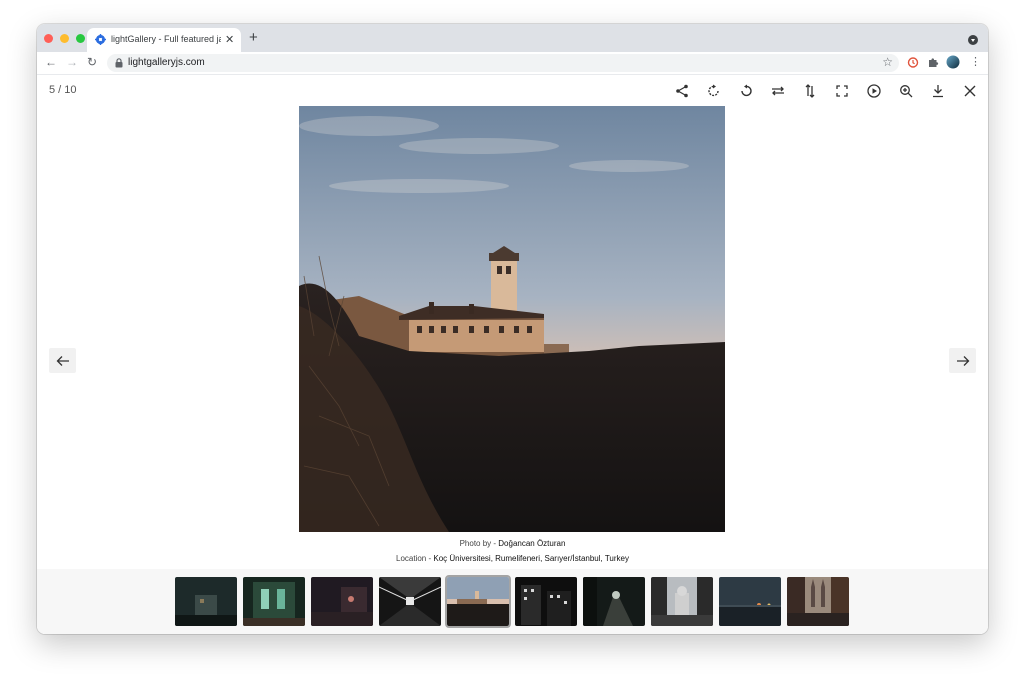  What do you see at coordinates (913, 62) in the screenshot?
I see `extension-timer-icon` at bounding box center [913, 62].